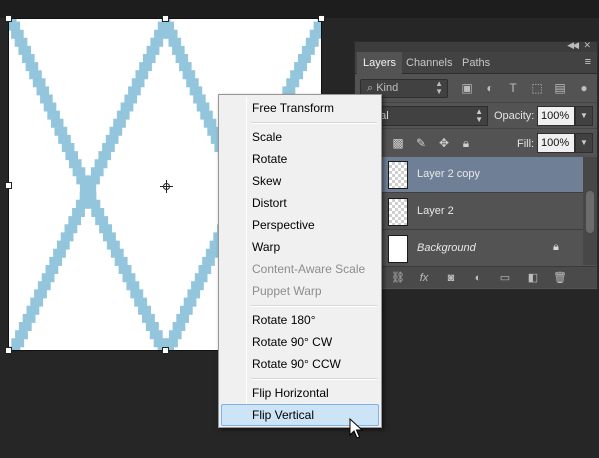 This screenshot has height=458, width=599. Describe the element at coordinates (451, 278) in the screenshot. I see `mask-icon: ◙` at that location.